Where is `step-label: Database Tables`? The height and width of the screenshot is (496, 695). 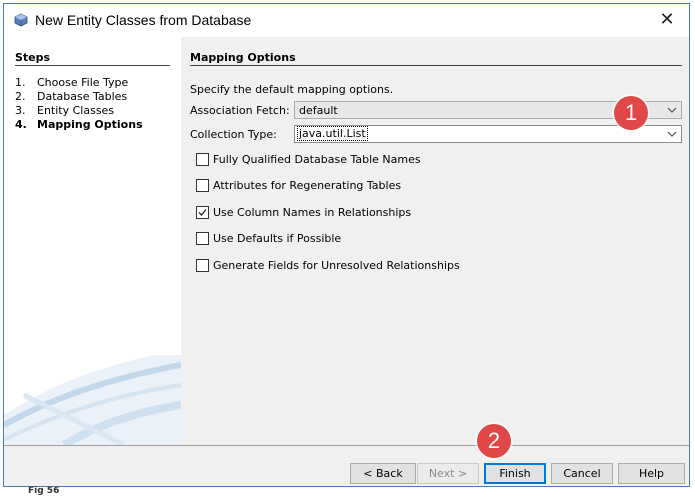 step-label: Database Tables is located at coordinates (82, 96).